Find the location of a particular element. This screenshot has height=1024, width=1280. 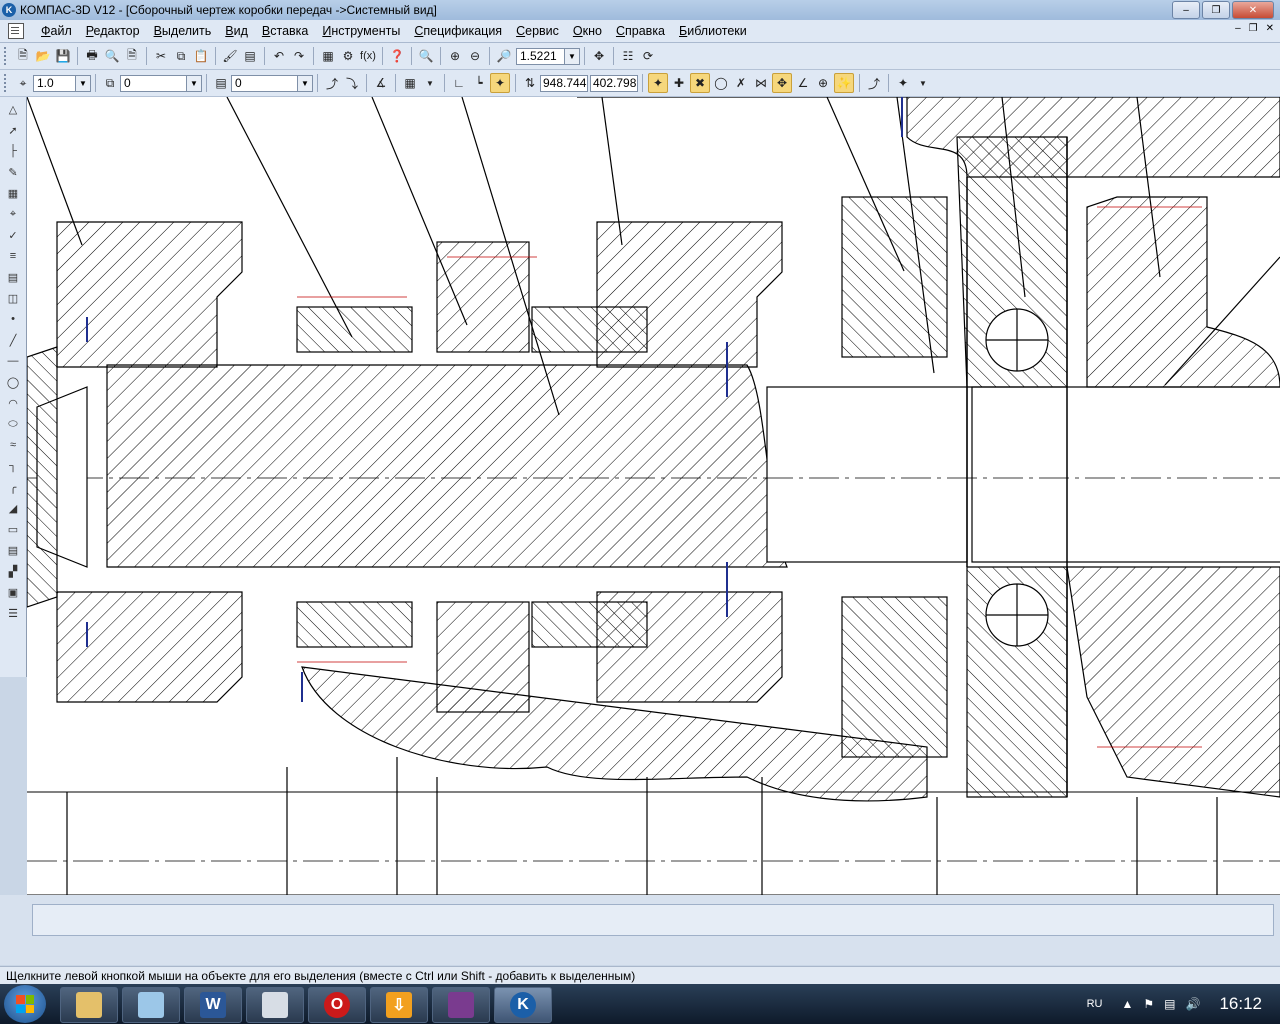

snap-magnet-icon: ⤴ is located at coordinates (332, 83).